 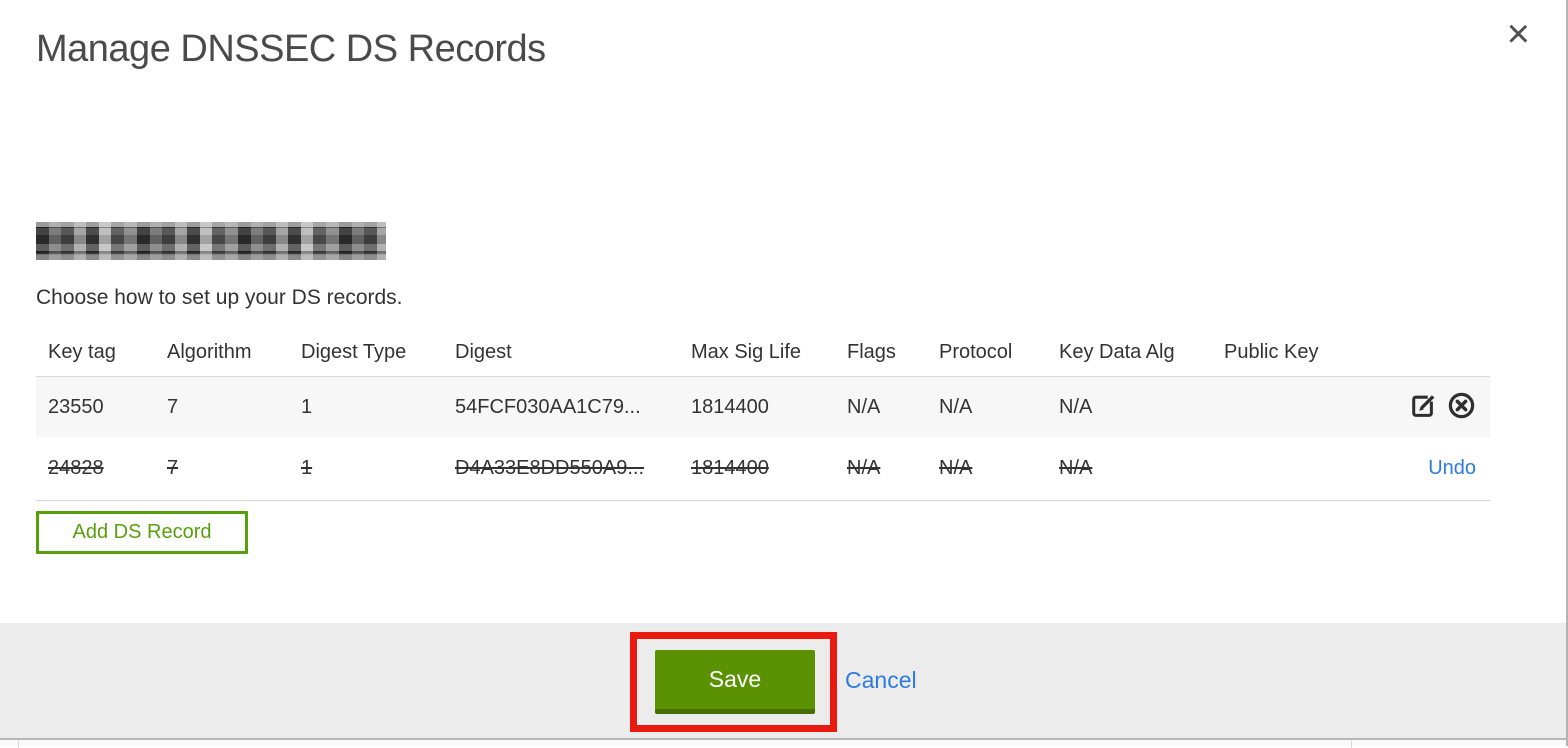 I want to click on column-header-algorithm: Algorithm, so click(x=209, y=352).